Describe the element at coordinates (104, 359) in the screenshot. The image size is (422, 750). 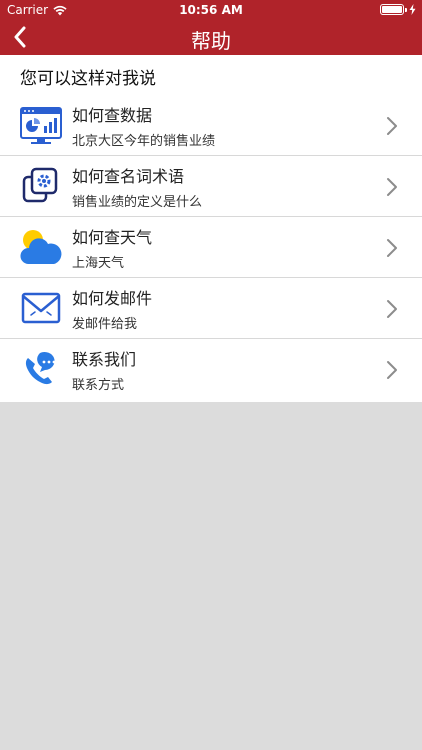
I see `item-title: 联系我们` at that location.